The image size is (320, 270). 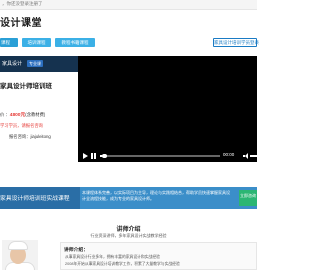 What do you see at coordinates (248, 198) in the screenshot?
I see `consult-button: 立即咨询` at bounding box center [248, 198].